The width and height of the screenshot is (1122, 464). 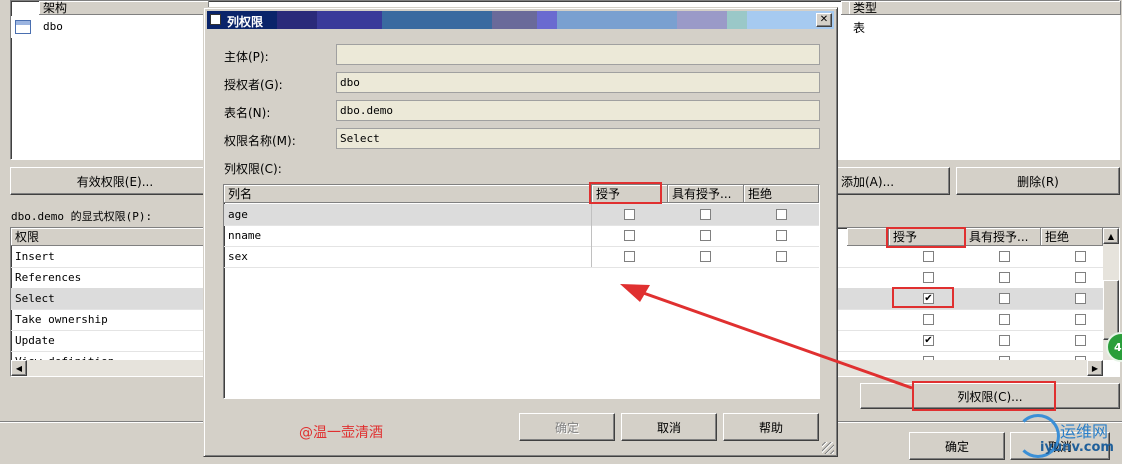 I want to click on annotation-arrow, so click(x=766, y=337).